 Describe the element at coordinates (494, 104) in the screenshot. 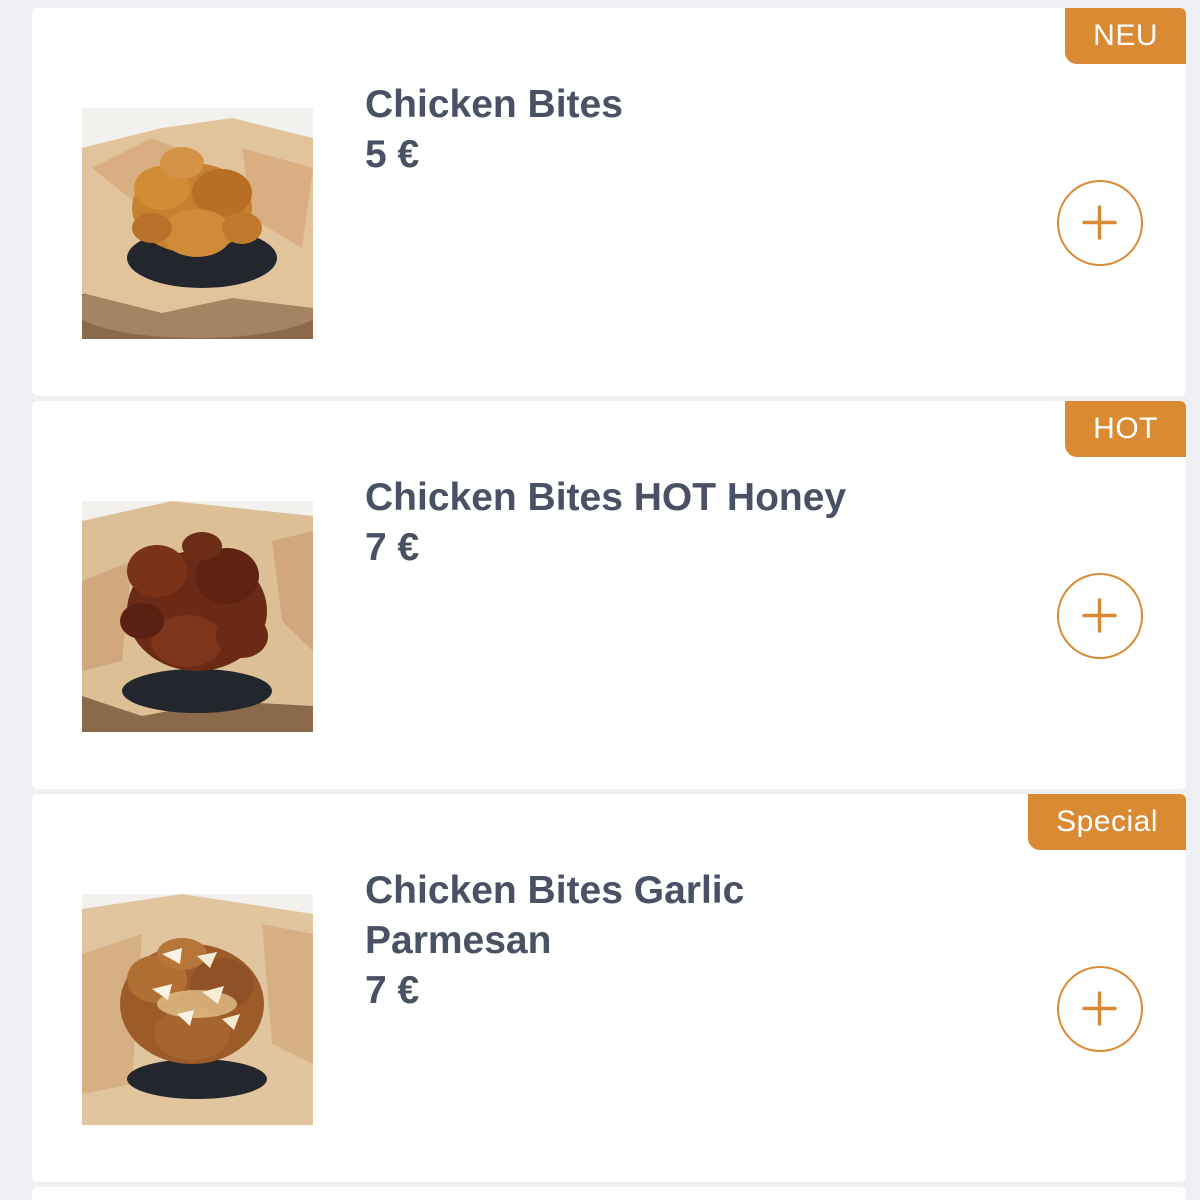

I see `product-name: Chicken Bites` at that location.